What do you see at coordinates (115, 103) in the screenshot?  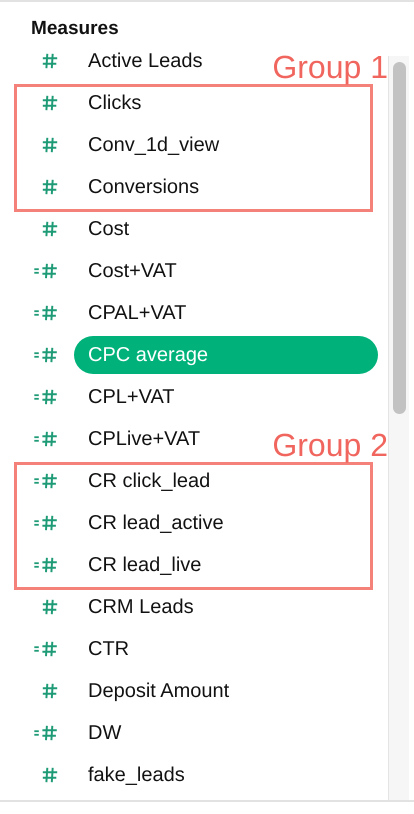 I see `field-item: Clicks` at bounding box center [115, 103].